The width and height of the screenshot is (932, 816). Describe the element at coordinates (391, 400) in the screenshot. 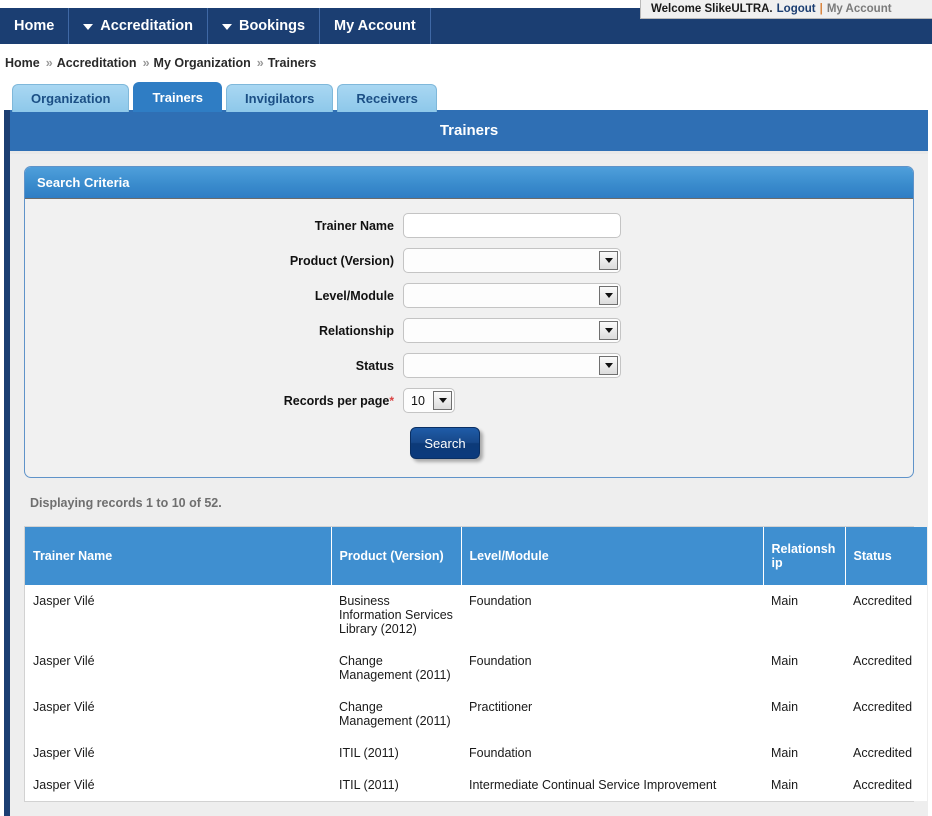

I see `required-marker: *` at that location.